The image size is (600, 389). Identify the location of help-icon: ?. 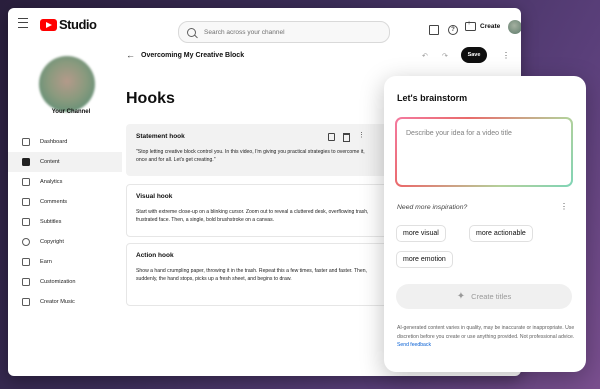
(453, 30).